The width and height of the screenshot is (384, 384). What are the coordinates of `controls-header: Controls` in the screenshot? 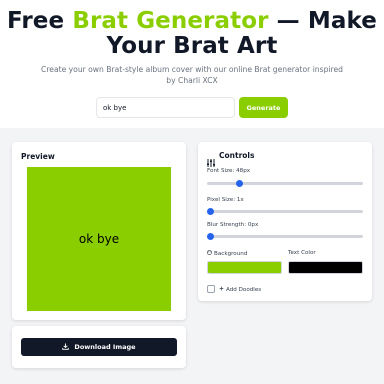 It's located at (231, 159).